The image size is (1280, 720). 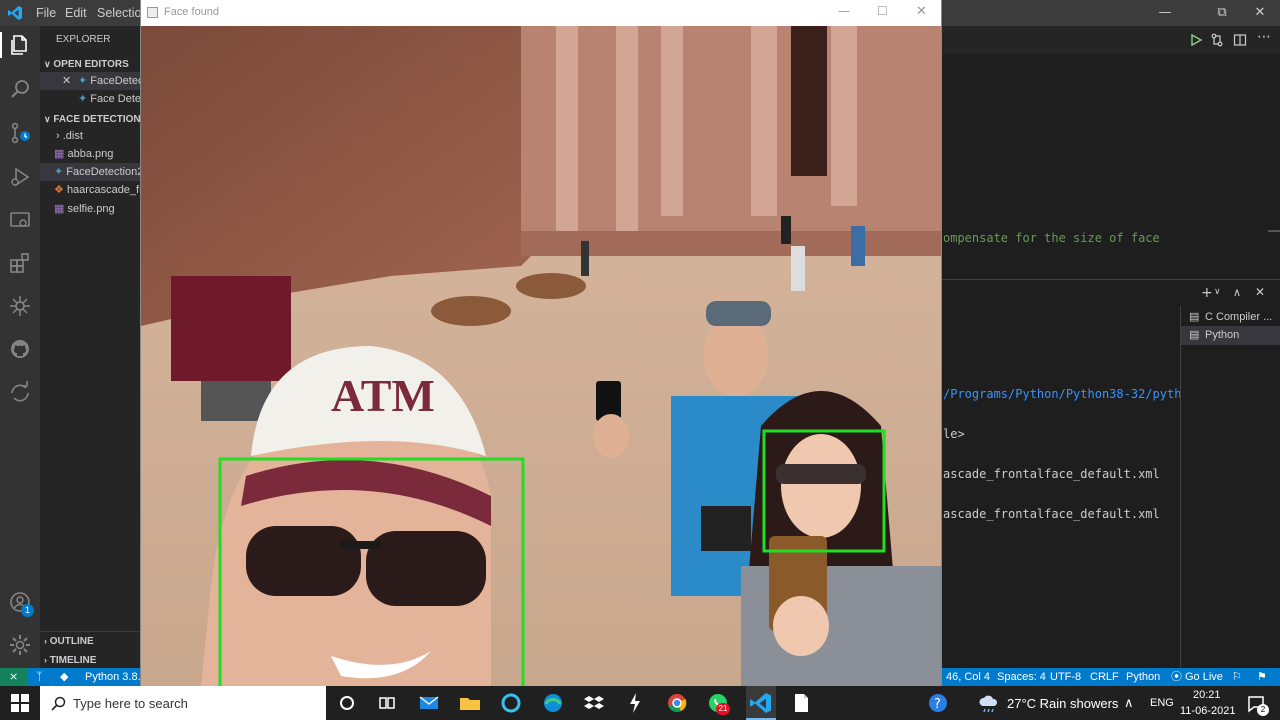 I want to click on mail-icon, so click(x=429, y=703).